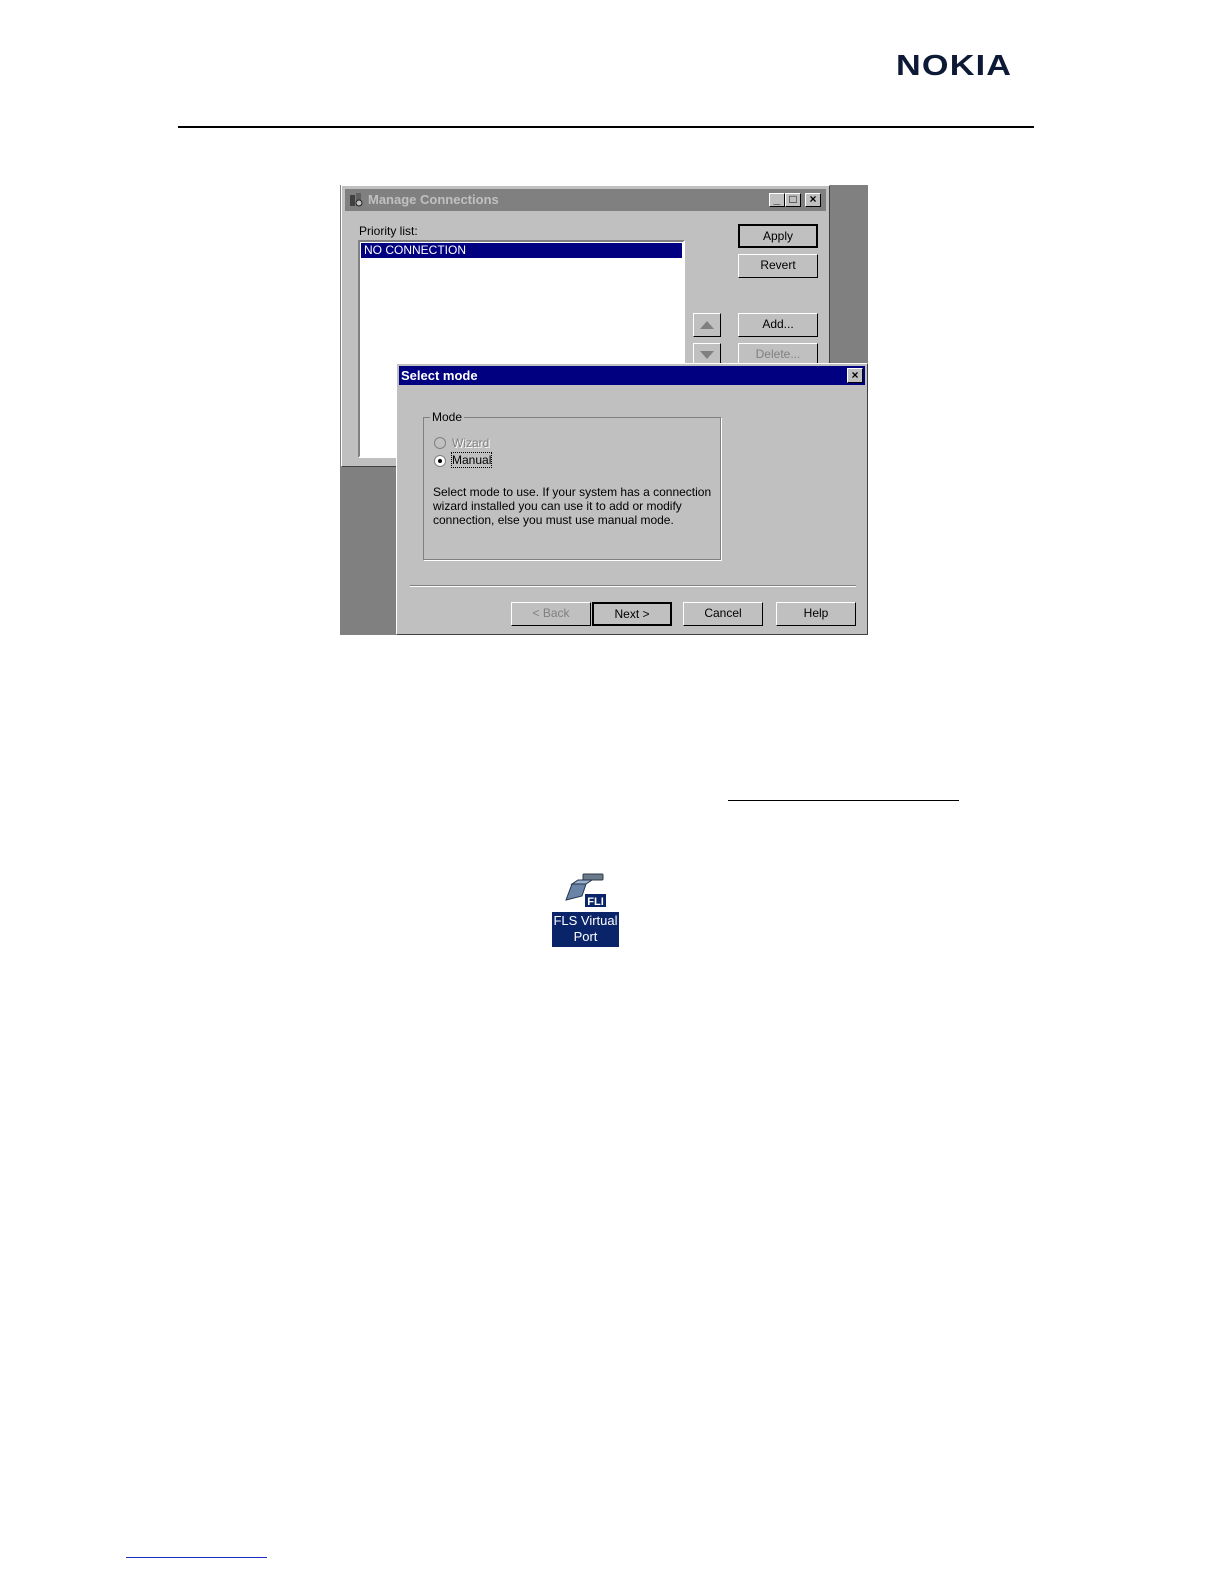  What do you see at coordinates (433, 199) in the screenshot?
I see `manage-connections-title: Manage Connections` at bounding box center [433, 199].